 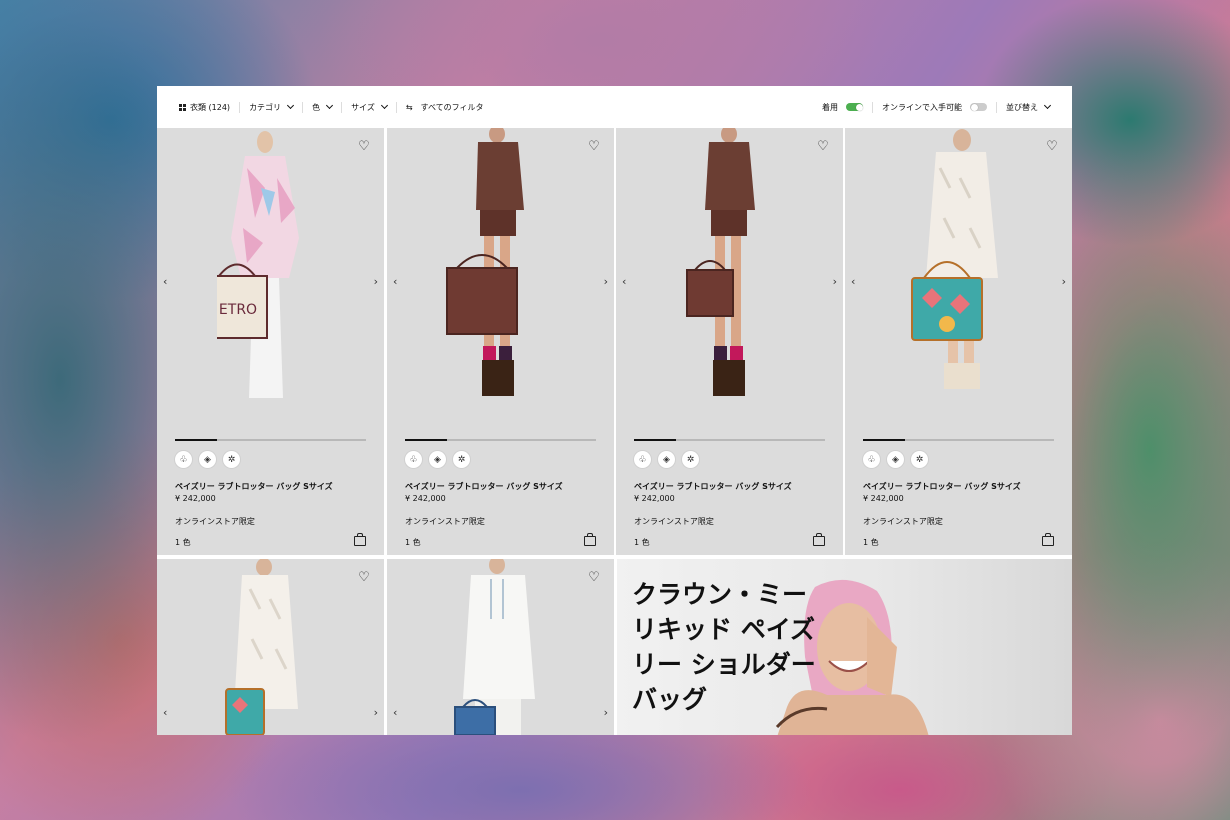 What do you see at coordinates (182, 107) in the screenshot?
I see `grid-icon` at bounding box center [182, 107].